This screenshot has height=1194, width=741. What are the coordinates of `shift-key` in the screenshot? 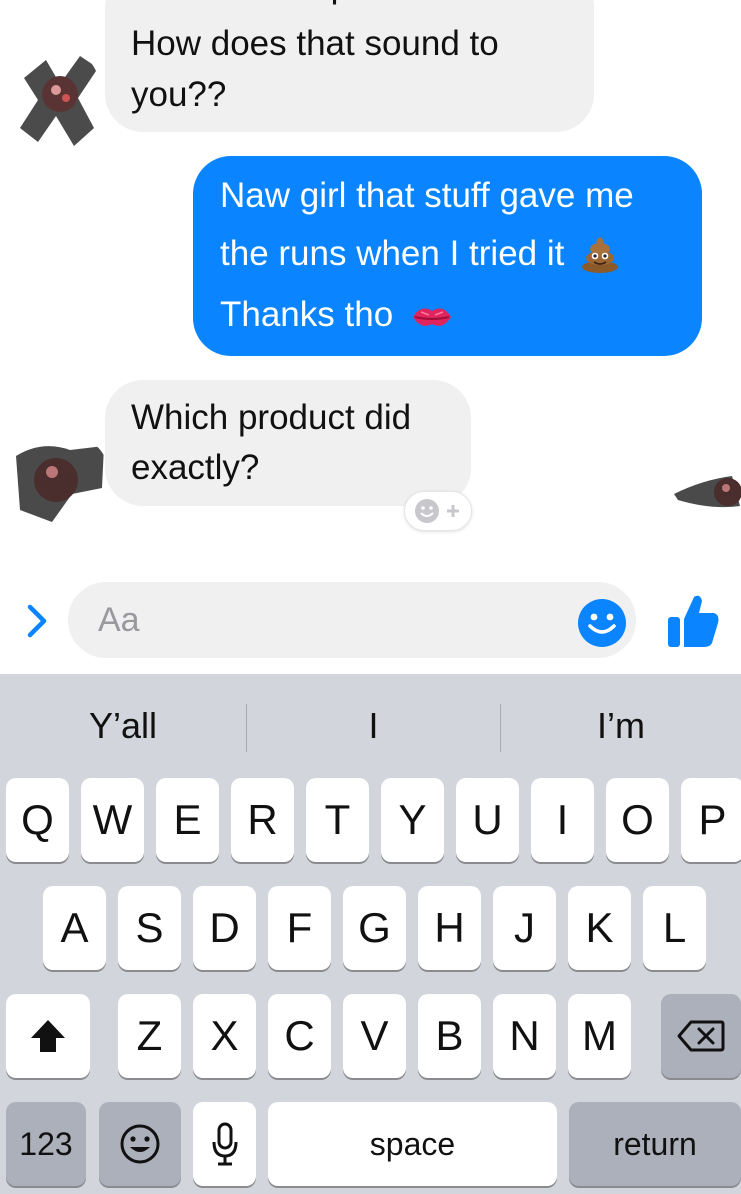 It's located at (48, 1036).